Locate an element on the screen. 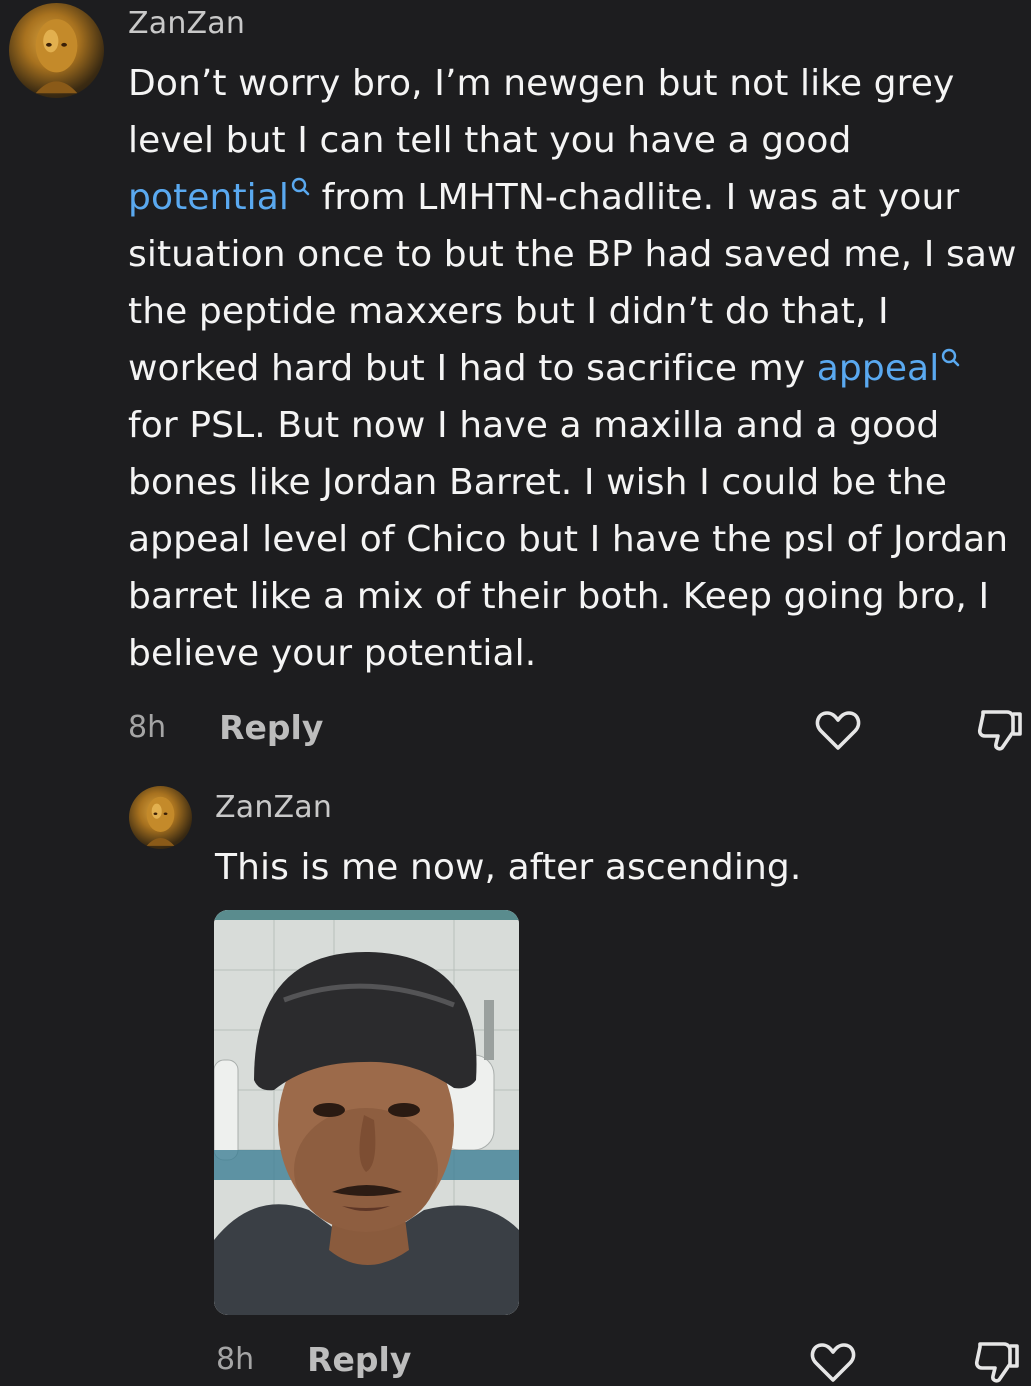 This screenshot has width=1031, height=1386. photo-image is located at coordinates (366, 1112).